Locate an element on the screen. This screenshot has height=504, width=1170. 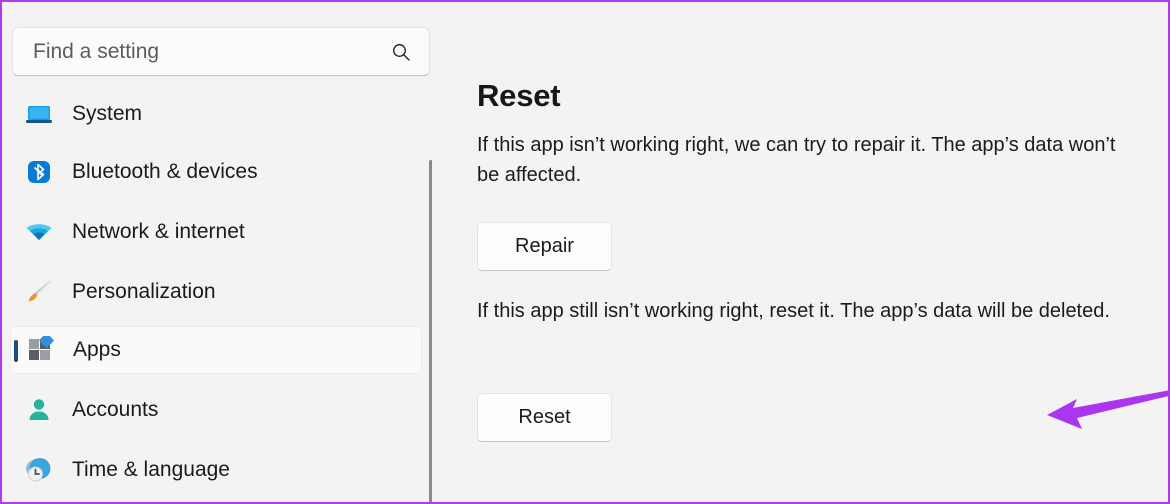
sidebar-item-label: Accounts is located at coordinates (115, 409).